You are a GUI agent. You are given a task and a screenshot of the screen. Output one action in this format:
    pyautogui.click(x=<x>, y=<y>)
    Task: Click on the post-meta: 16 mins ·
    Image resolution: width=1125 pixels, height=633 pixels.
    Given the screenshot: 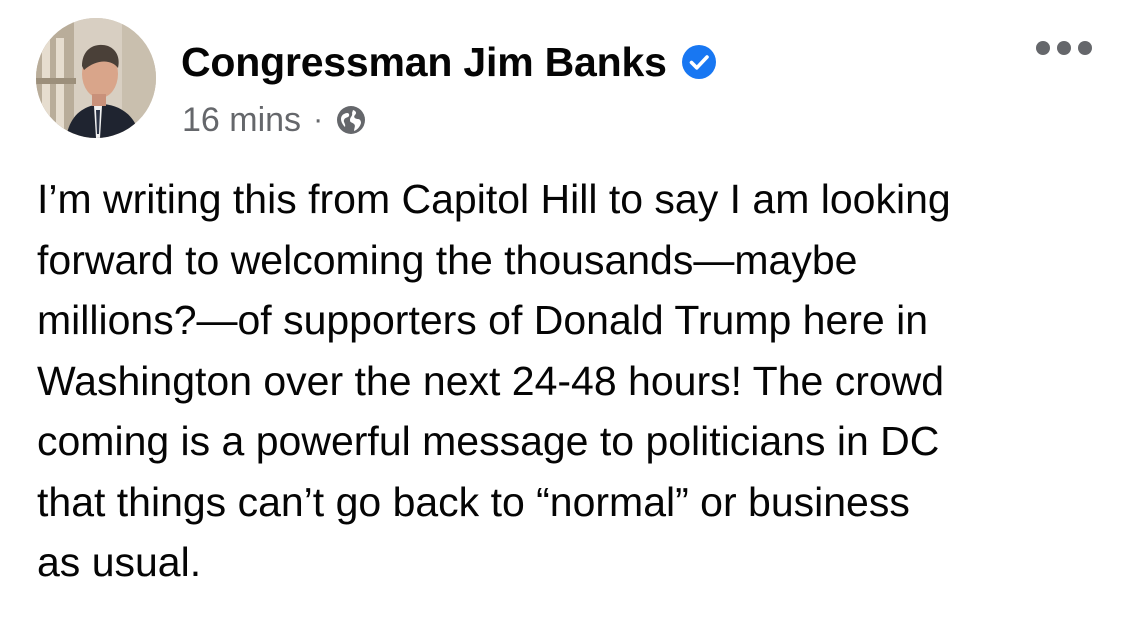 What is the action you would take?
    pyautogui.click(x=274, y=120)
    